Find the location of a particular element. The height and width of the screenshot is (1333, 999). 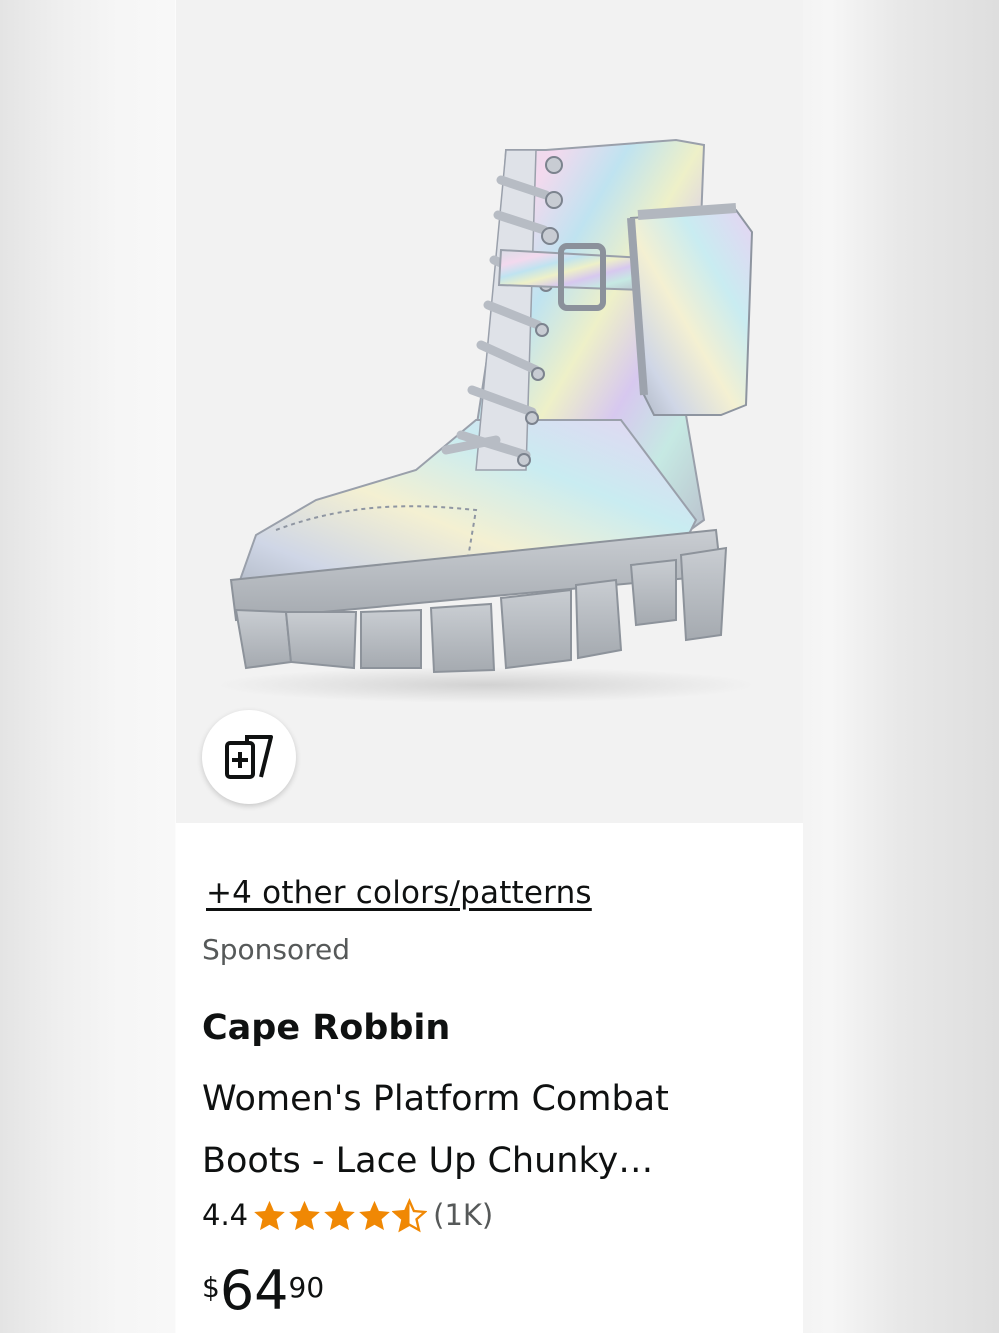

star-rating is located at coordinates (340, 1215).